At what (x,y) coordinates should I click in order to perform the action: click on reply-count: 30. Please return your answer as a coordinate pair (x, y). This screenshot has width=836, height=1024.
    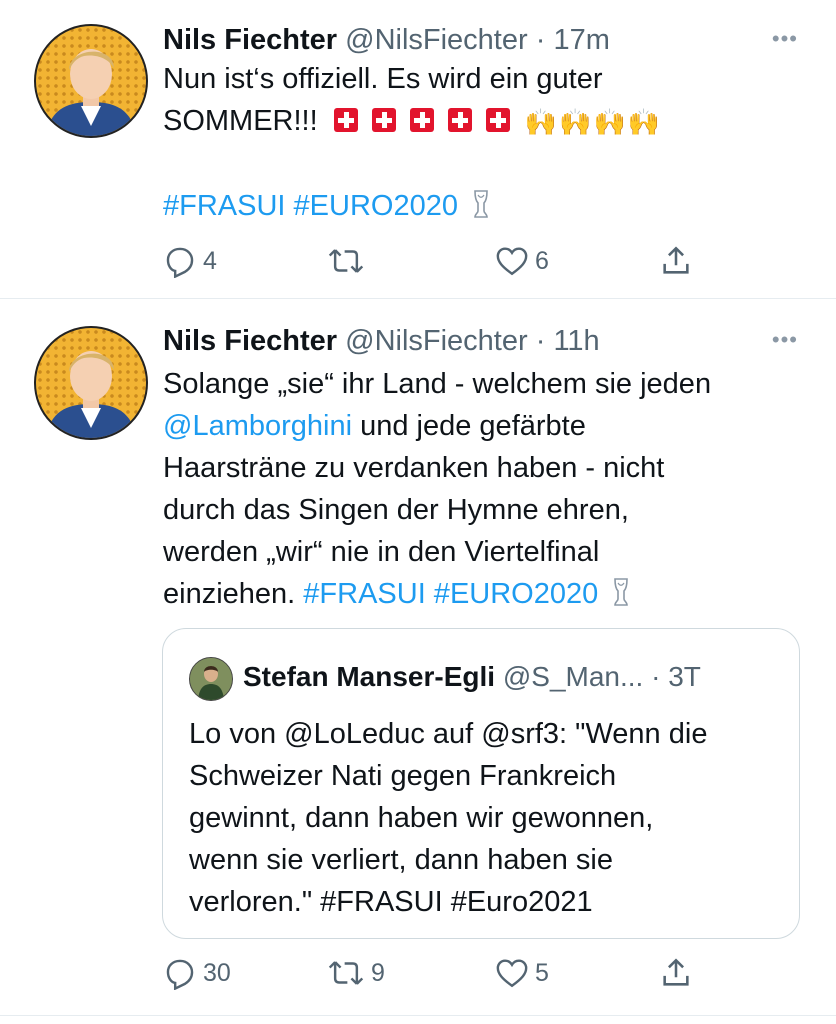
    Looking at the image, I should click on (217, 972).